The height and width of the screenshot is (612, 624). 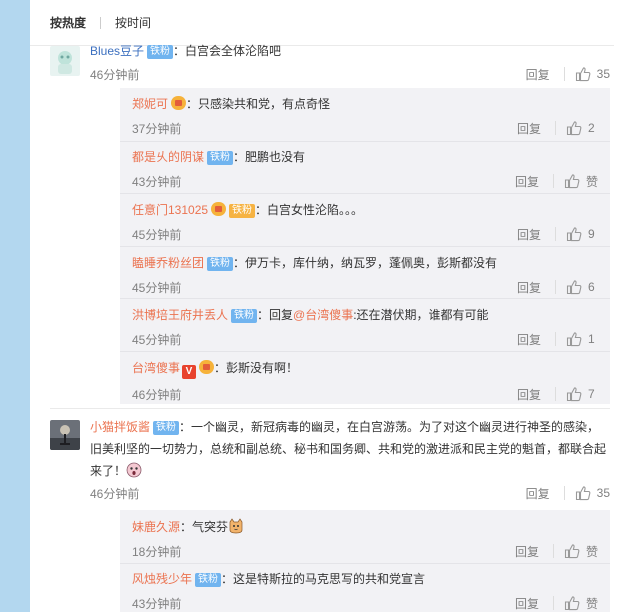 I want to click on reply-username: 妹鹿久源, so click(x=156, y=527).